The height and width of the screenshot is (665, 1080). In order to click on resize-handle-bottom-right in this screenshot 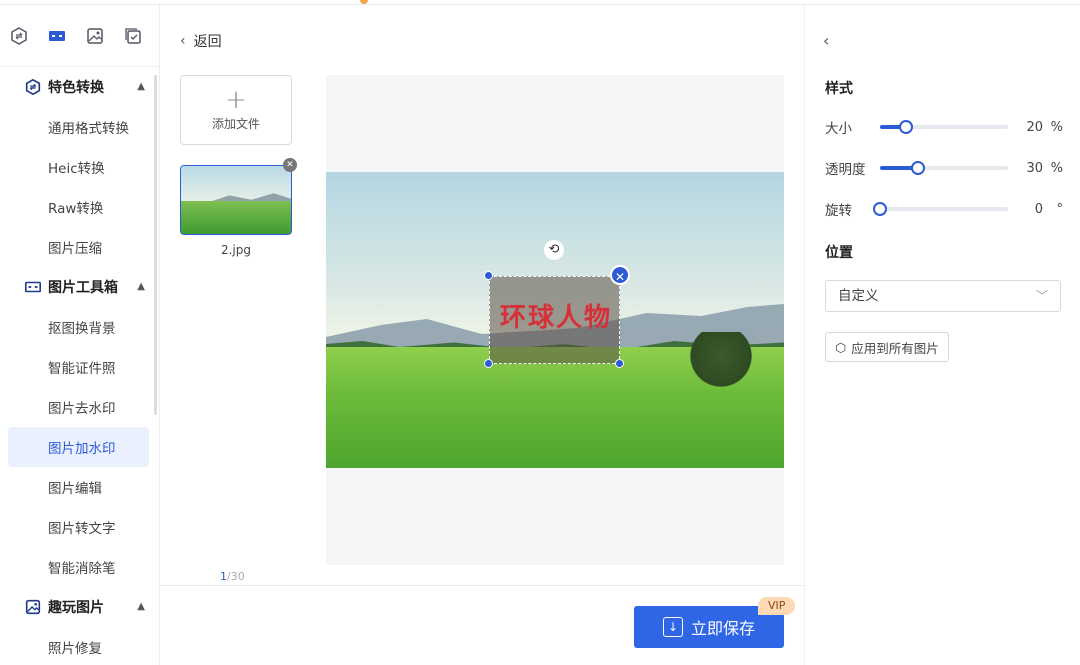, I will do `click(619, 363)`.